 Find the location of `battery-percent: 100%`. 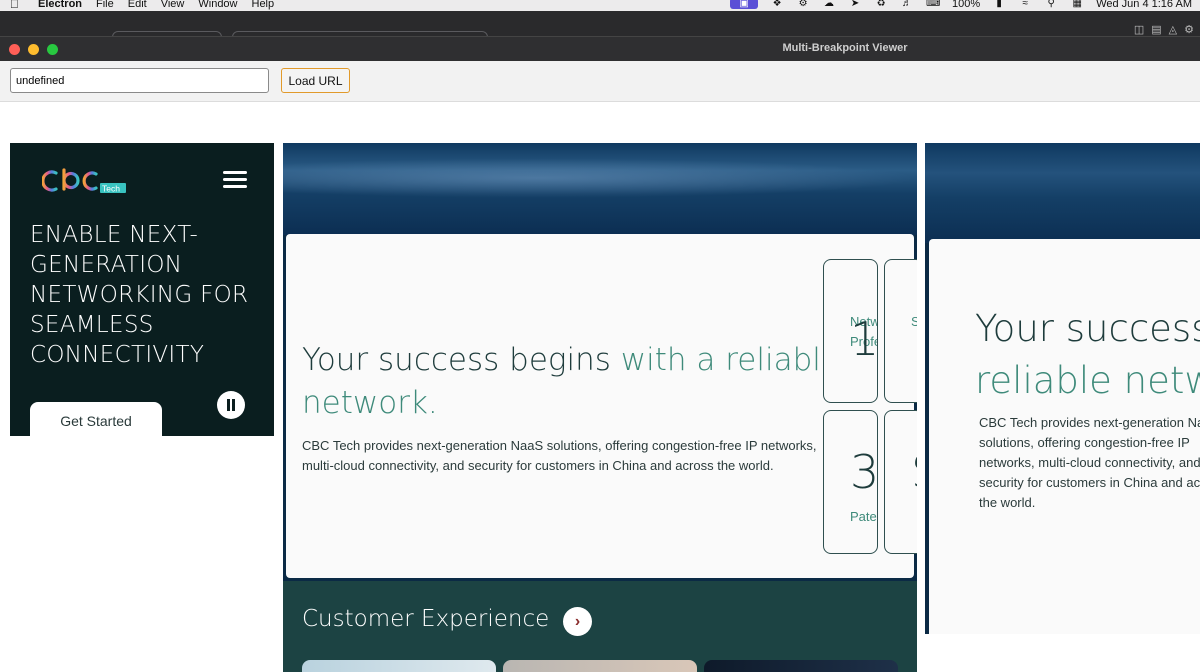

battery-percent: 100% is located at coordinates (966, 5).